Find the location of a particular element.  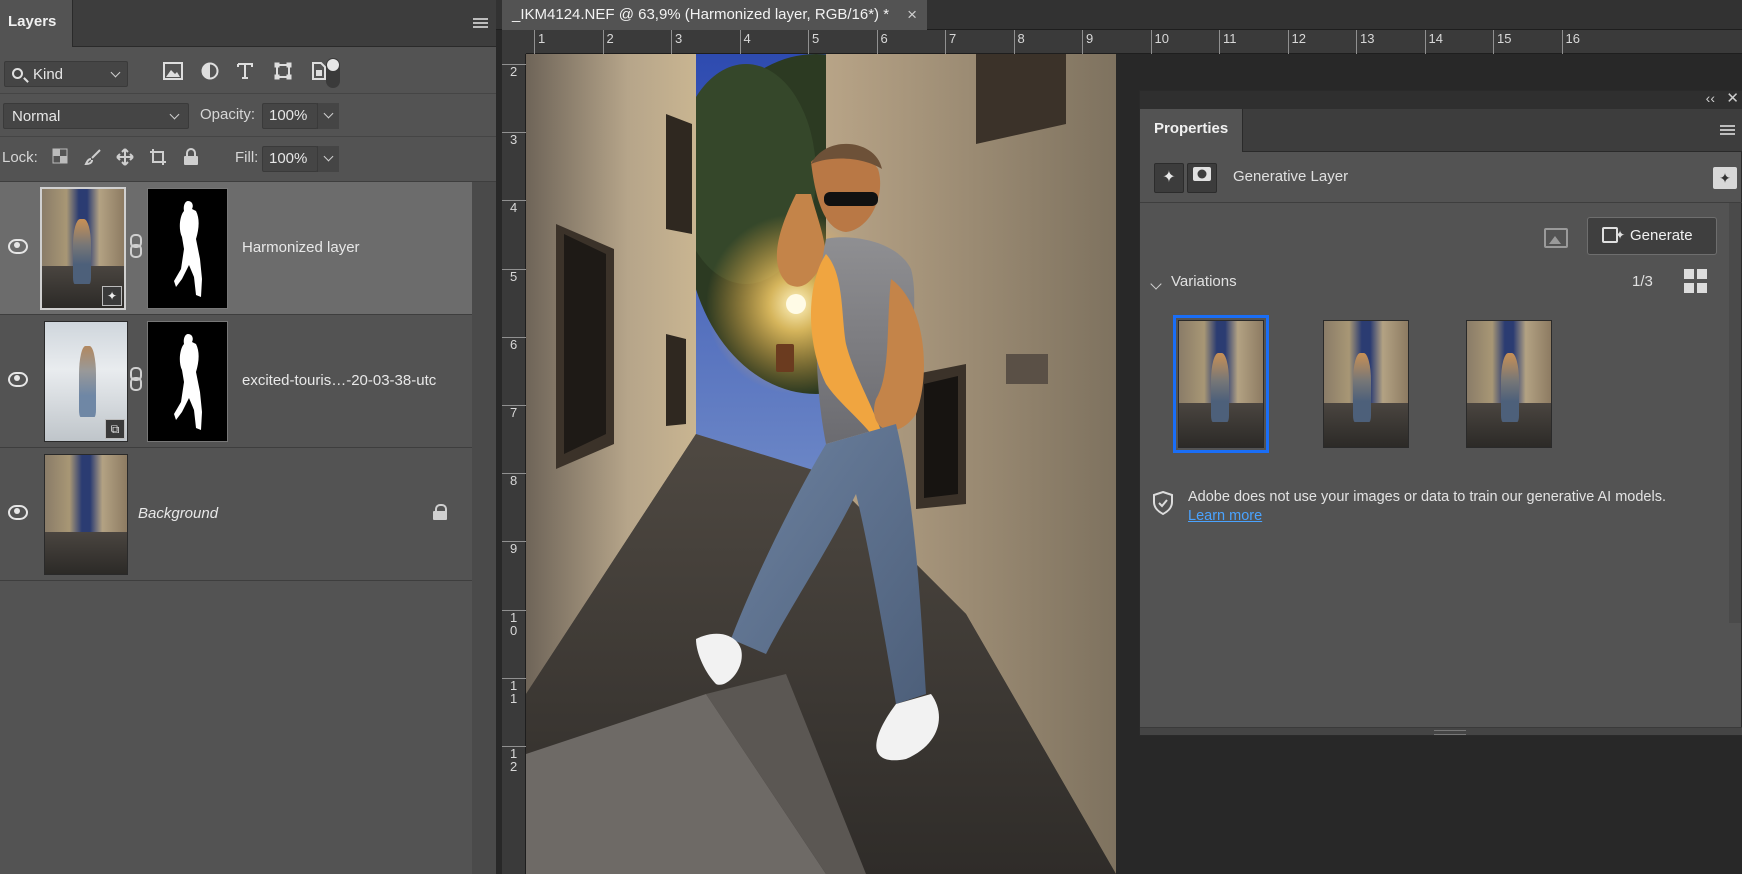

filter-toggle is located at coordinates (333, 73).